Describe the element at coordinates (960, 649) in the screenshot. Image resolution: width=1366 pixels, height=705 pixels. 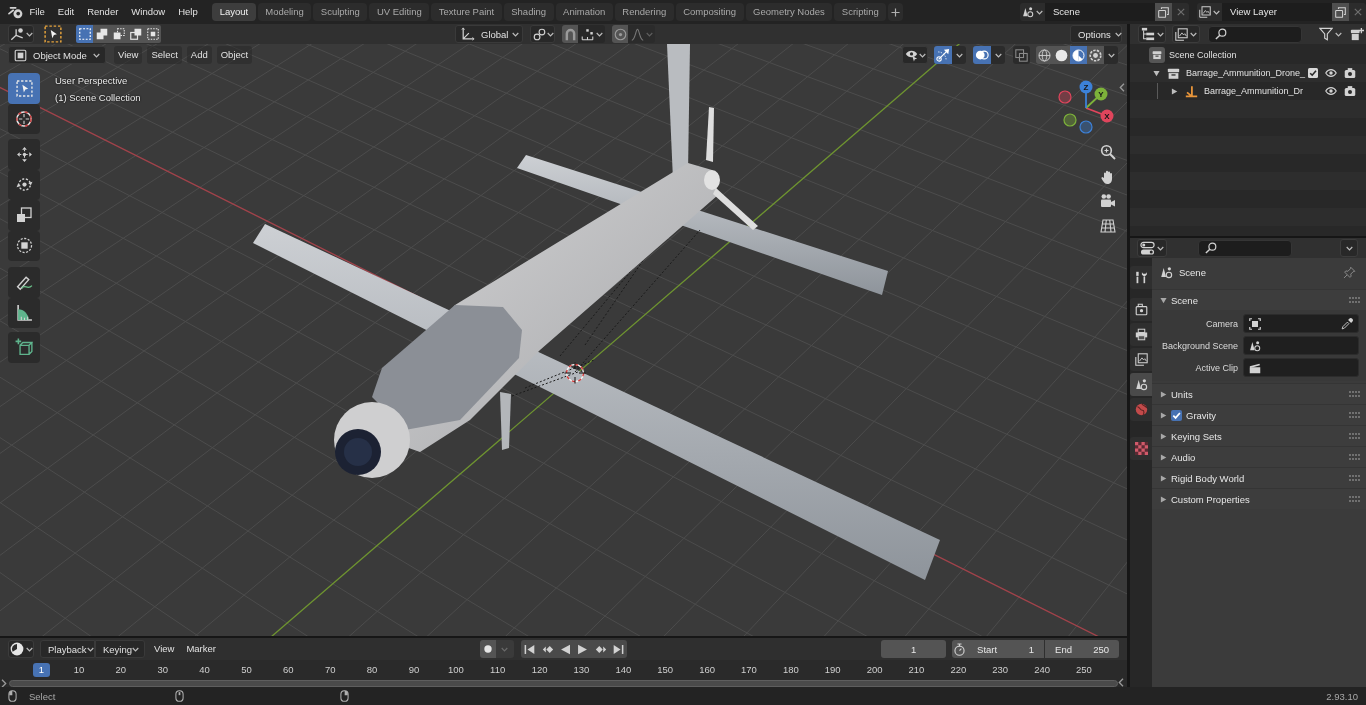
I see `preview-range-toggle` at that location.